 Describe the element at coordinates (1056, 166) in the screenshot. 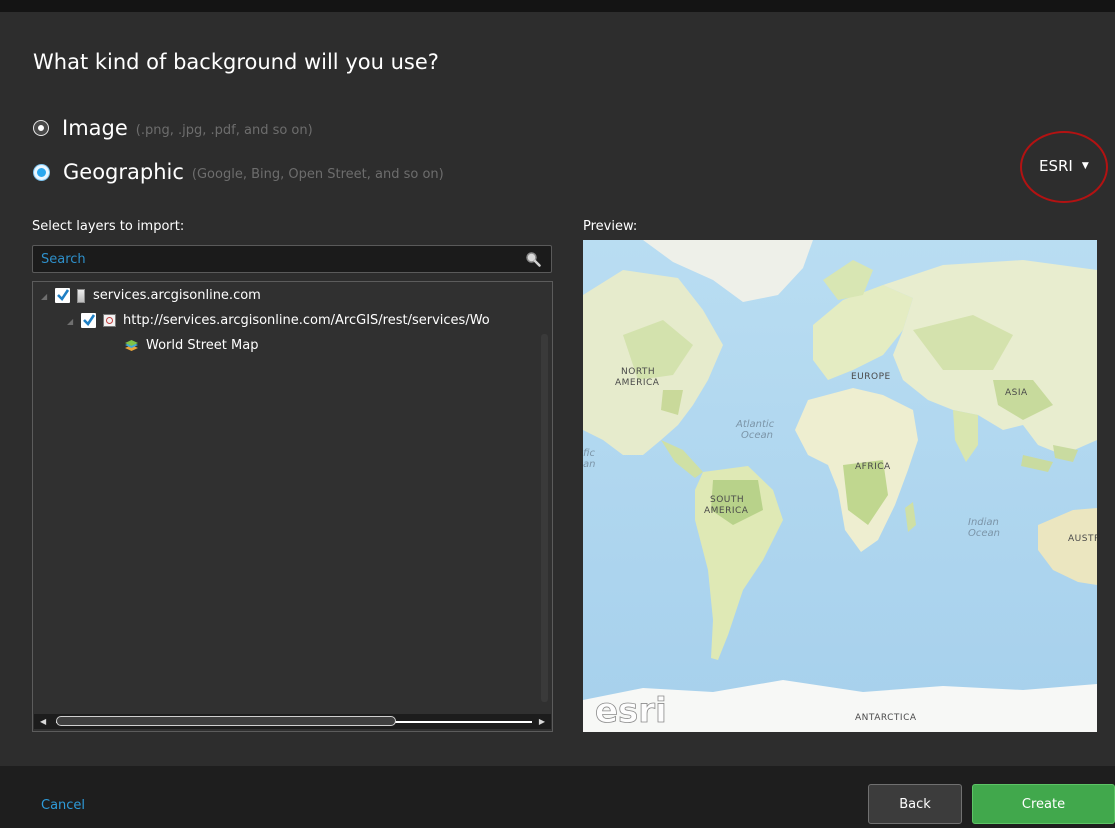

I see `provider-value: ESRI` at that location.